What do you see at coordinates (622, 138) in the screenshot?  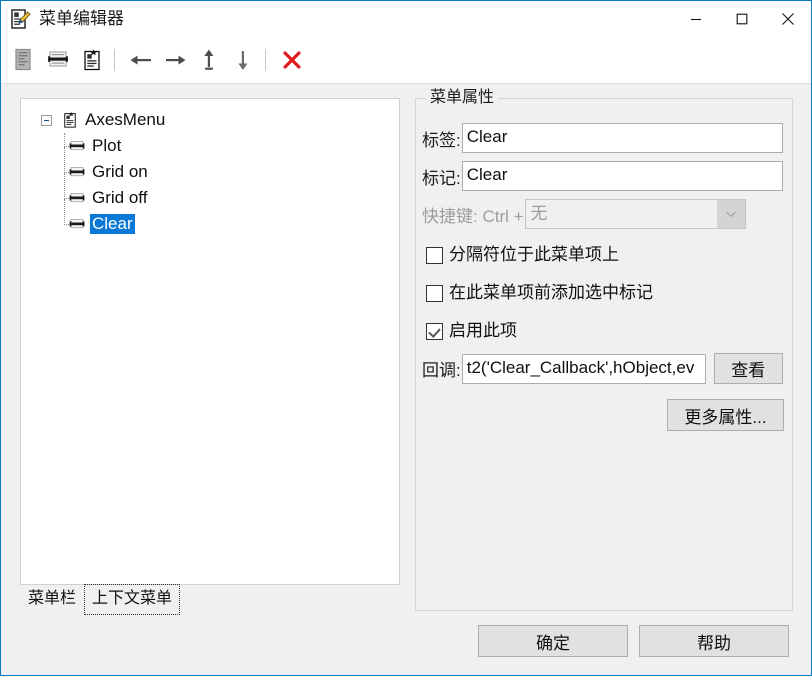 I see `label-input: Clear` at bounding box center [622, 138].